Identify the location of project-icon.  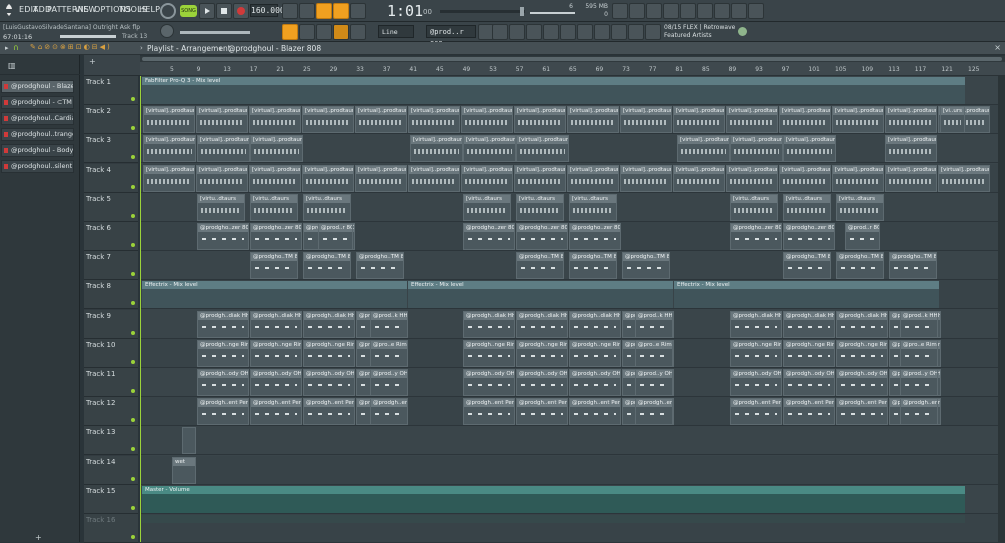
(602, 32).